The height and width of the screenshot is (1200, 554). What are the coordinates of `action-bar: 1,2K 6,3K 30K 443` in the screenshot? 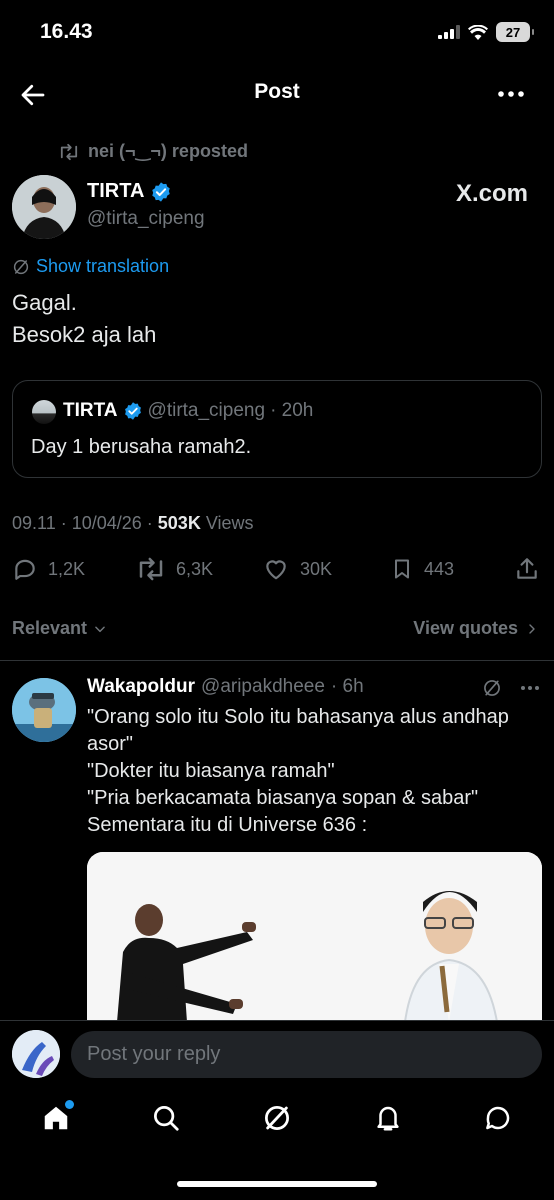 It's located at (277, 572).